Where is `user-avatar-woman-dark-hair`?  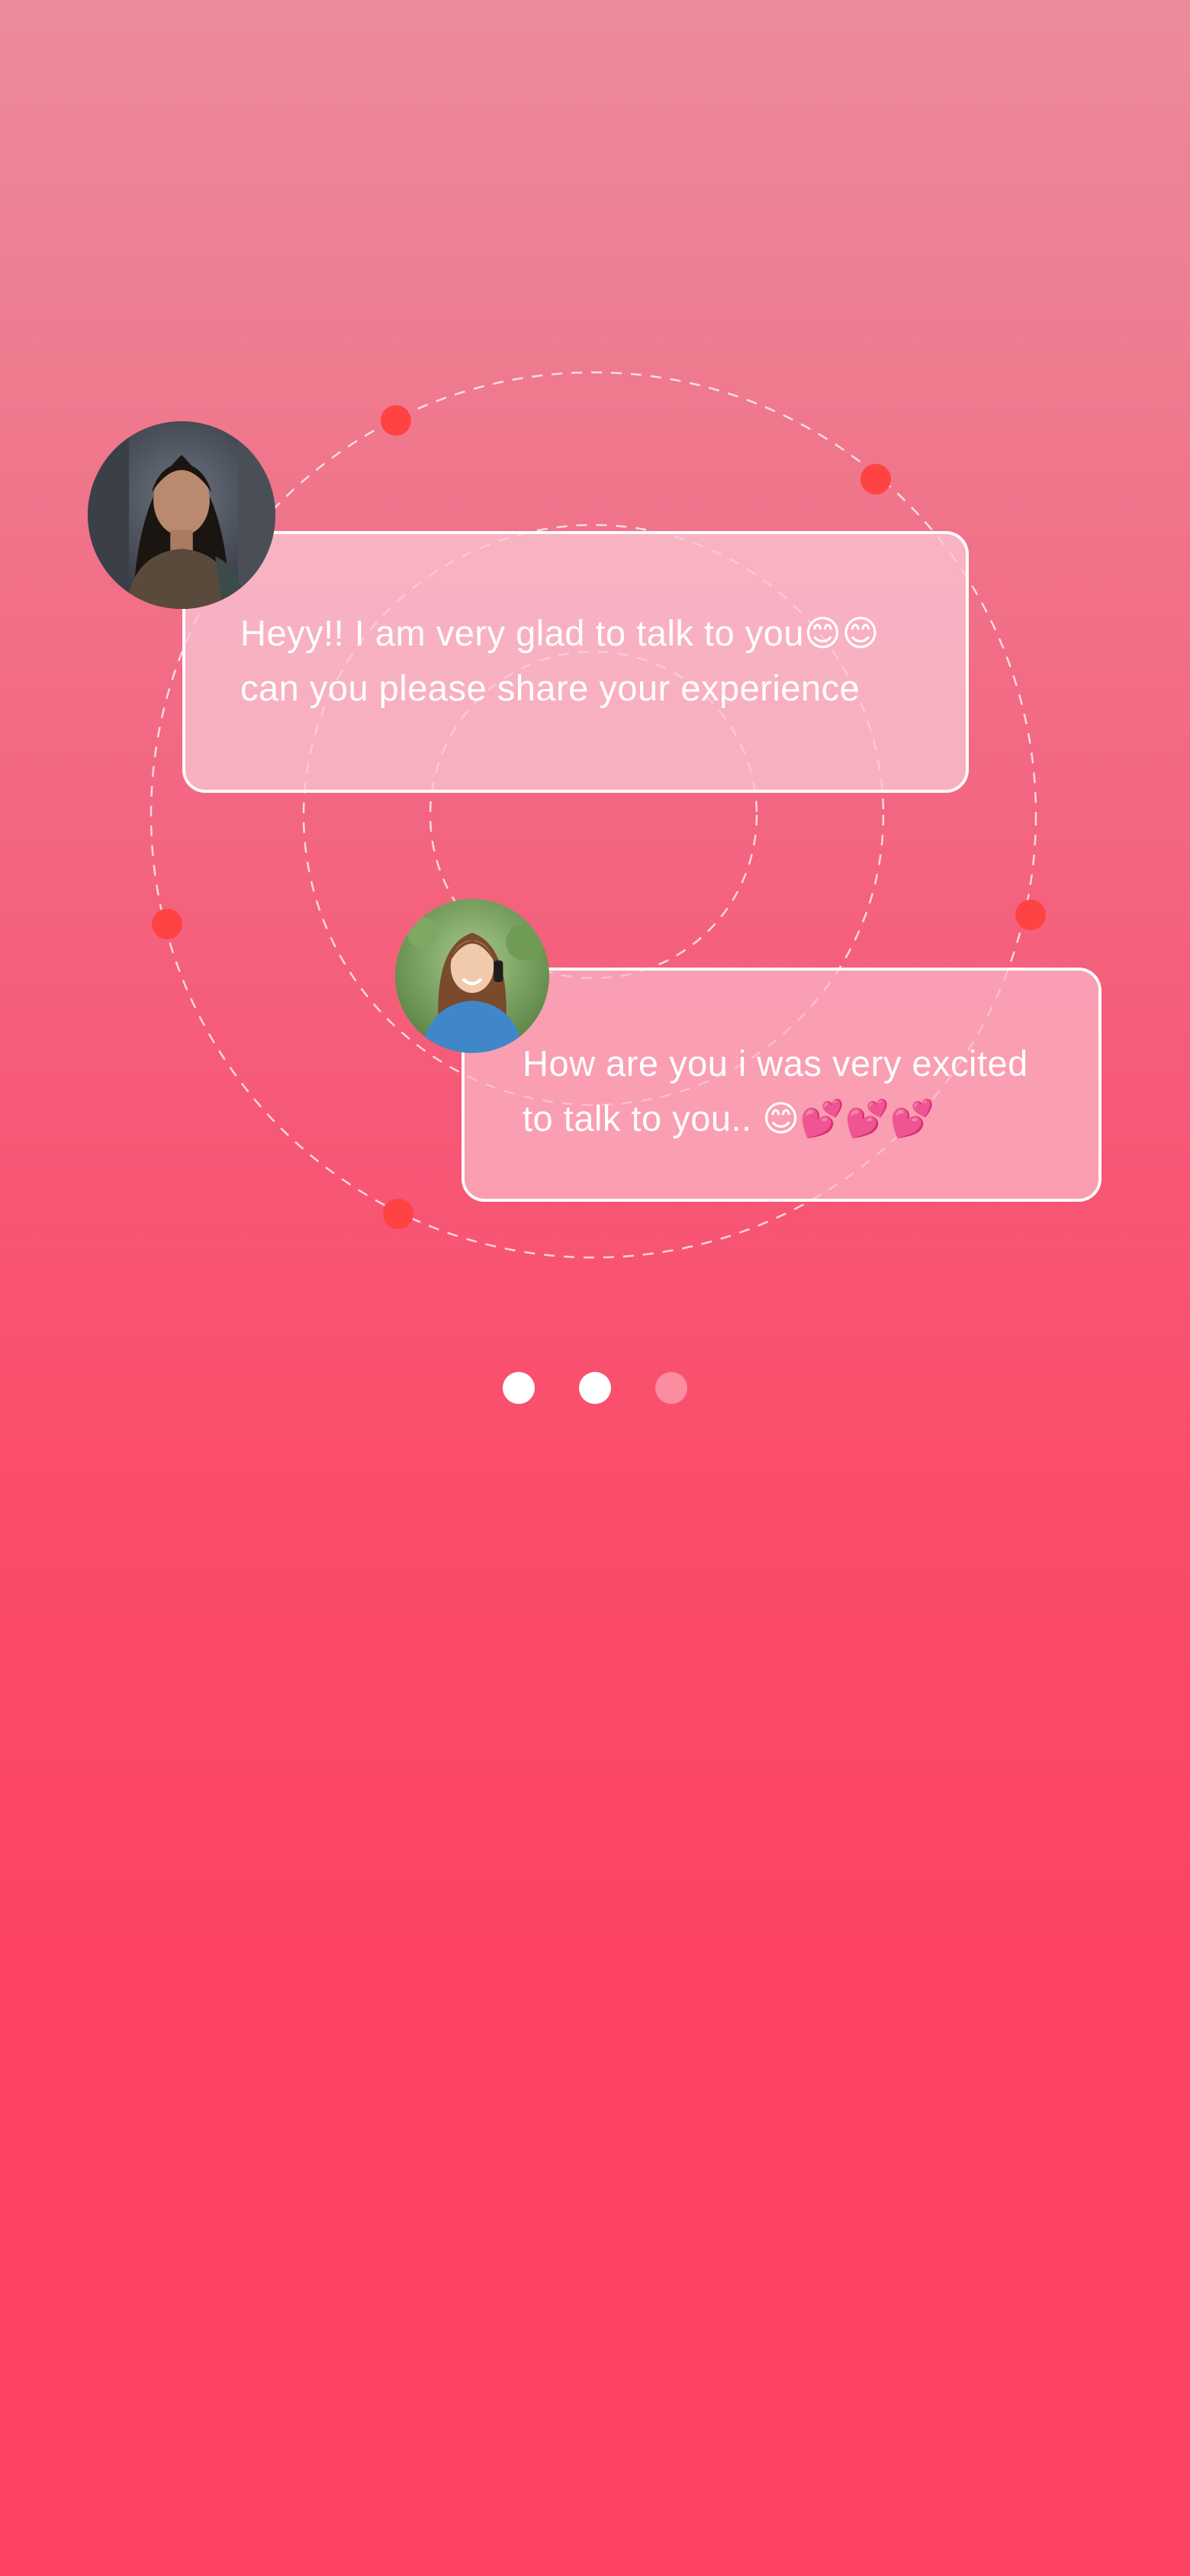 user-avatar-woman-dark-hair is located at coordinates (181, 515).